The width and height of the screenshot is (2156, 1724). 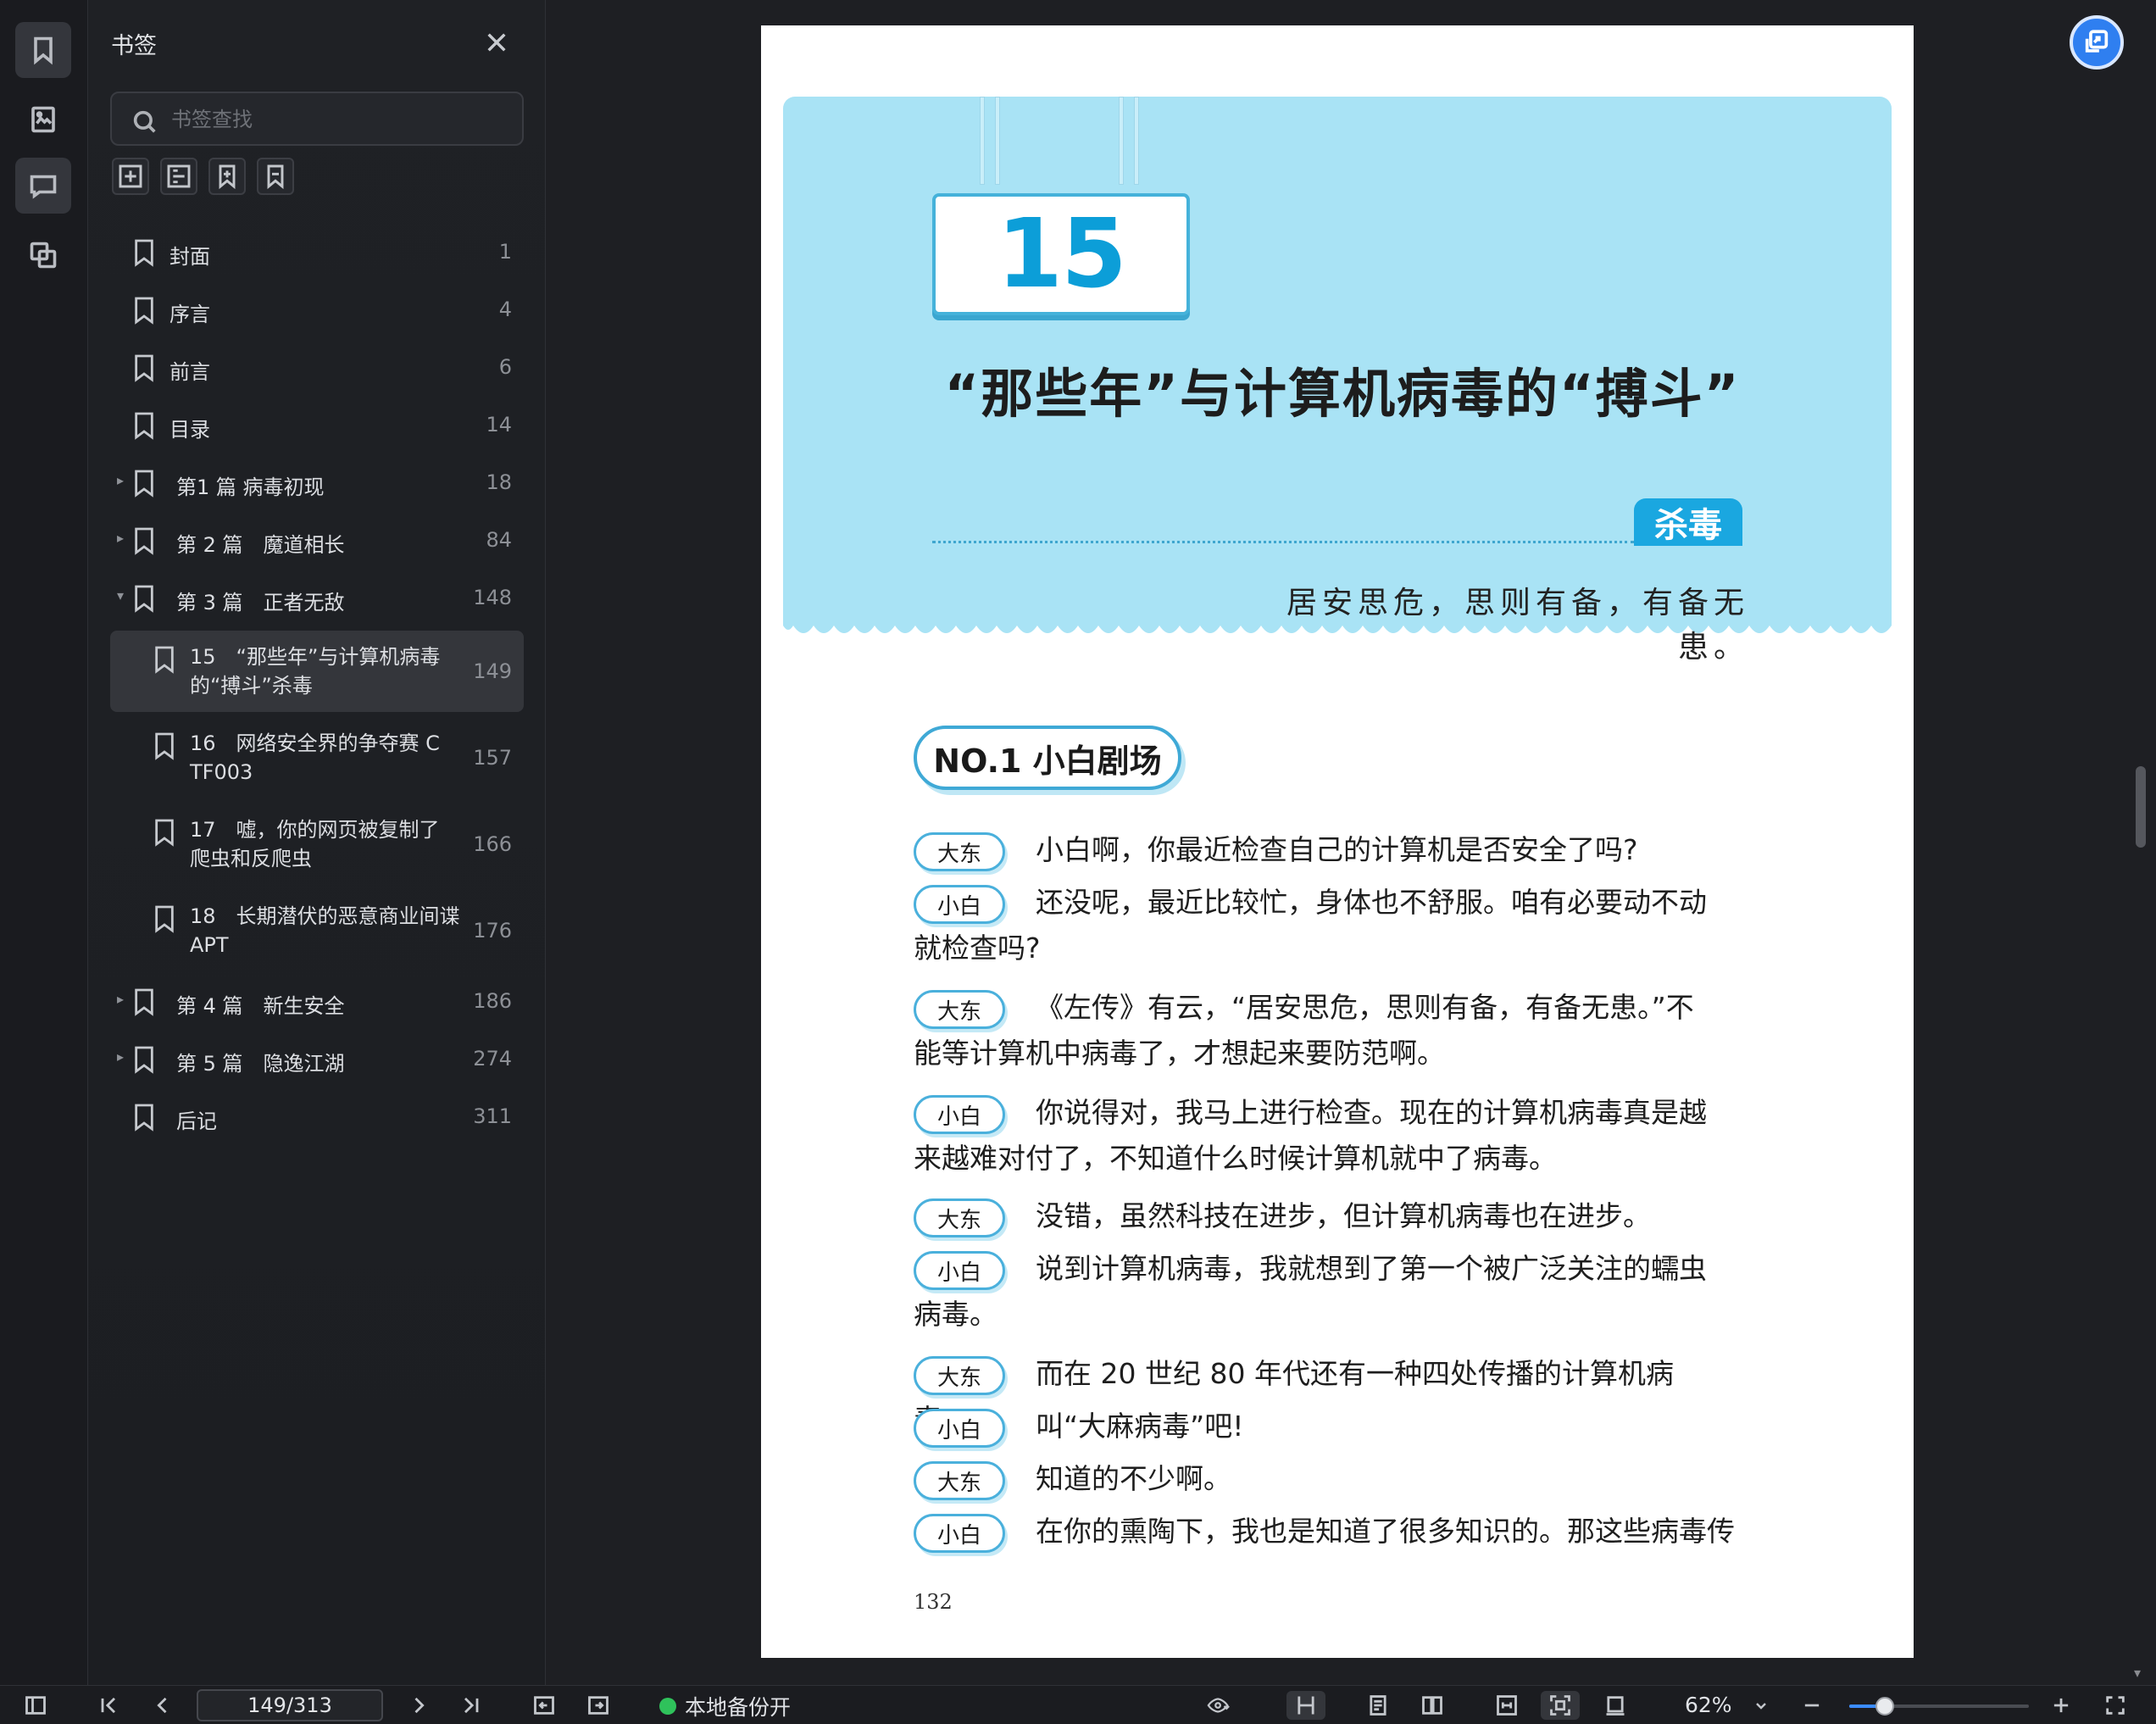 I want to click on bookmark-label: 目录, so click(x=189, y=430).